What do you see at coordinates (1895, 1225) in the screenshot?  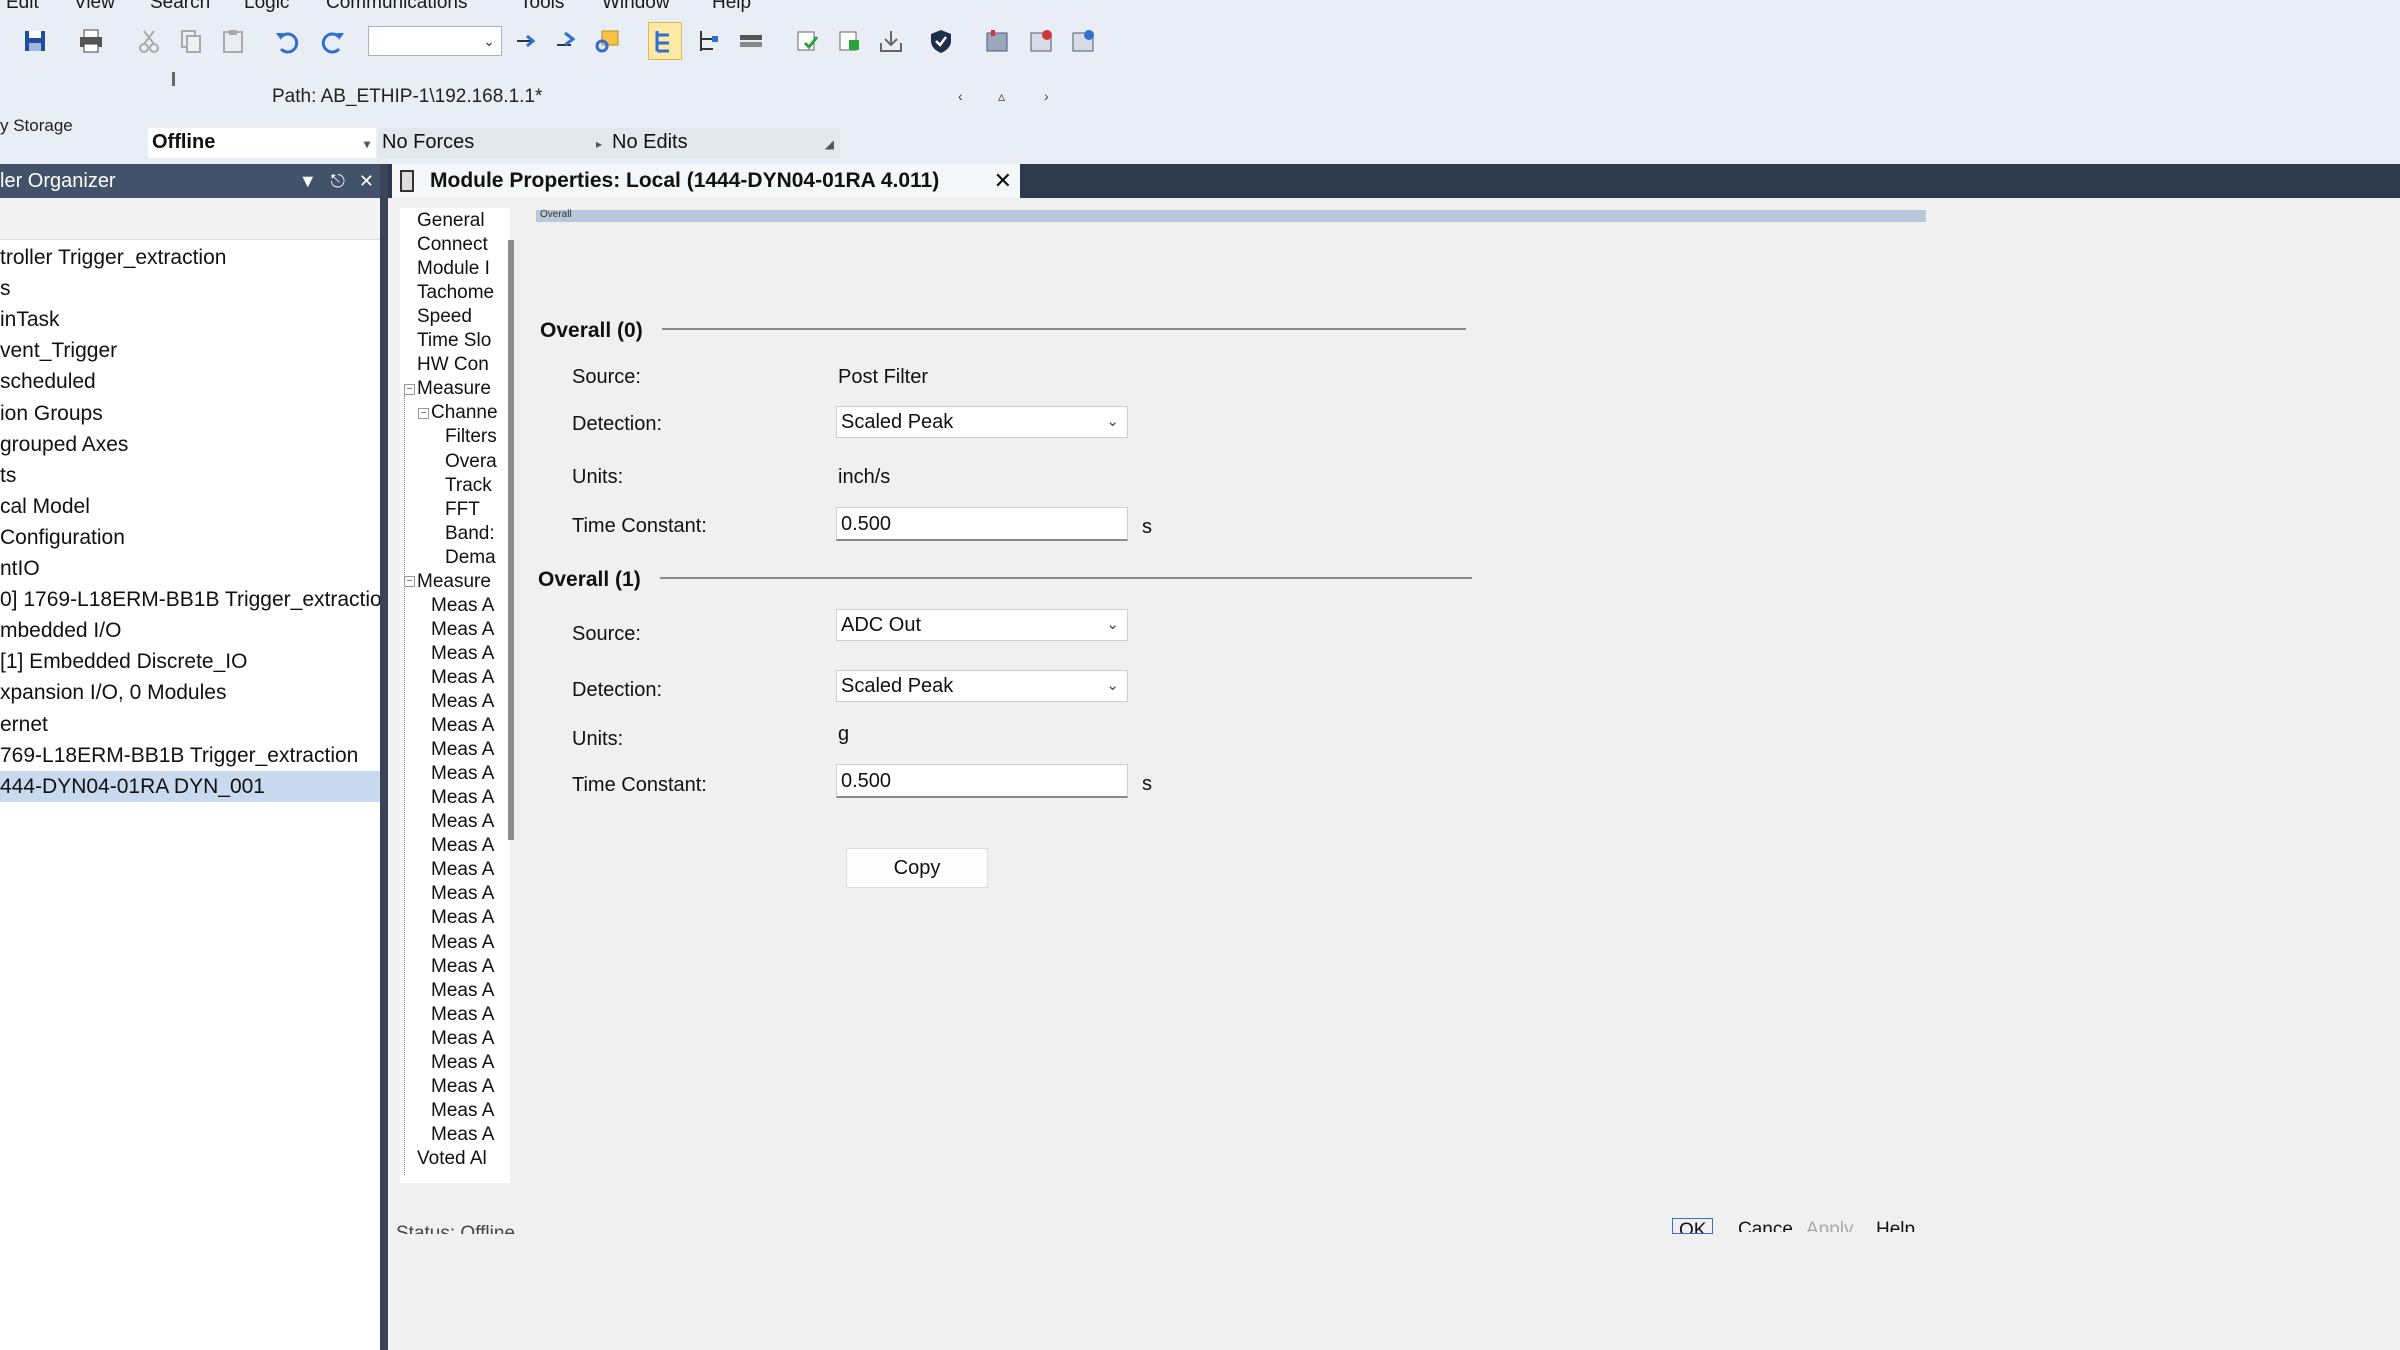 I see `help-button: Help` at bounding box center [1895, 1225].